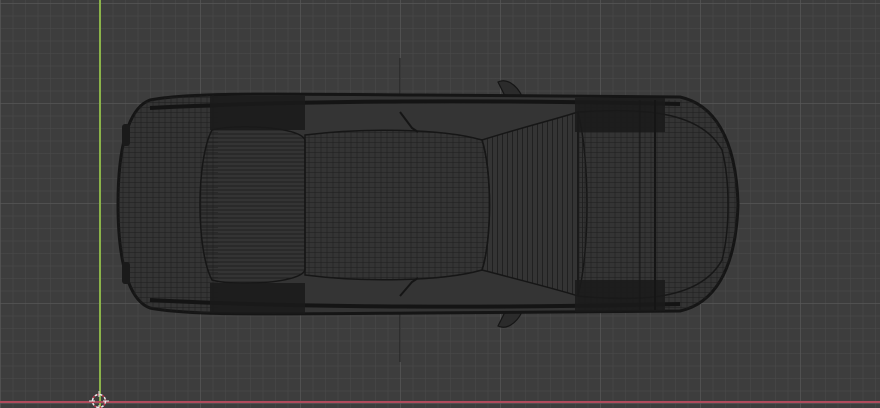 The height and width of the screenshot is (408, 880). What do you see at coordinates (126, 135) in the screenshot?
I see `rear-bumper-tab-top` at bounding box center [126, 135].